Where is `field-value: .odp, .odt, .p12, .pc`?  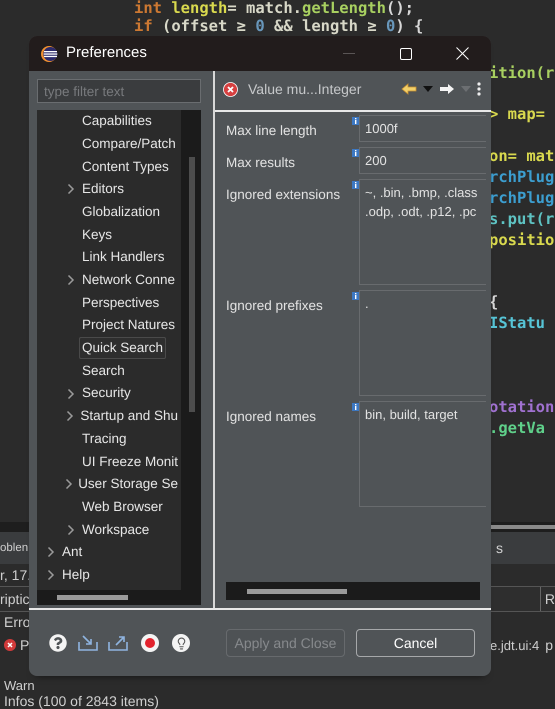 field-value: .odp, .odt, .p12, .pc is located at coordinates (421, 212).